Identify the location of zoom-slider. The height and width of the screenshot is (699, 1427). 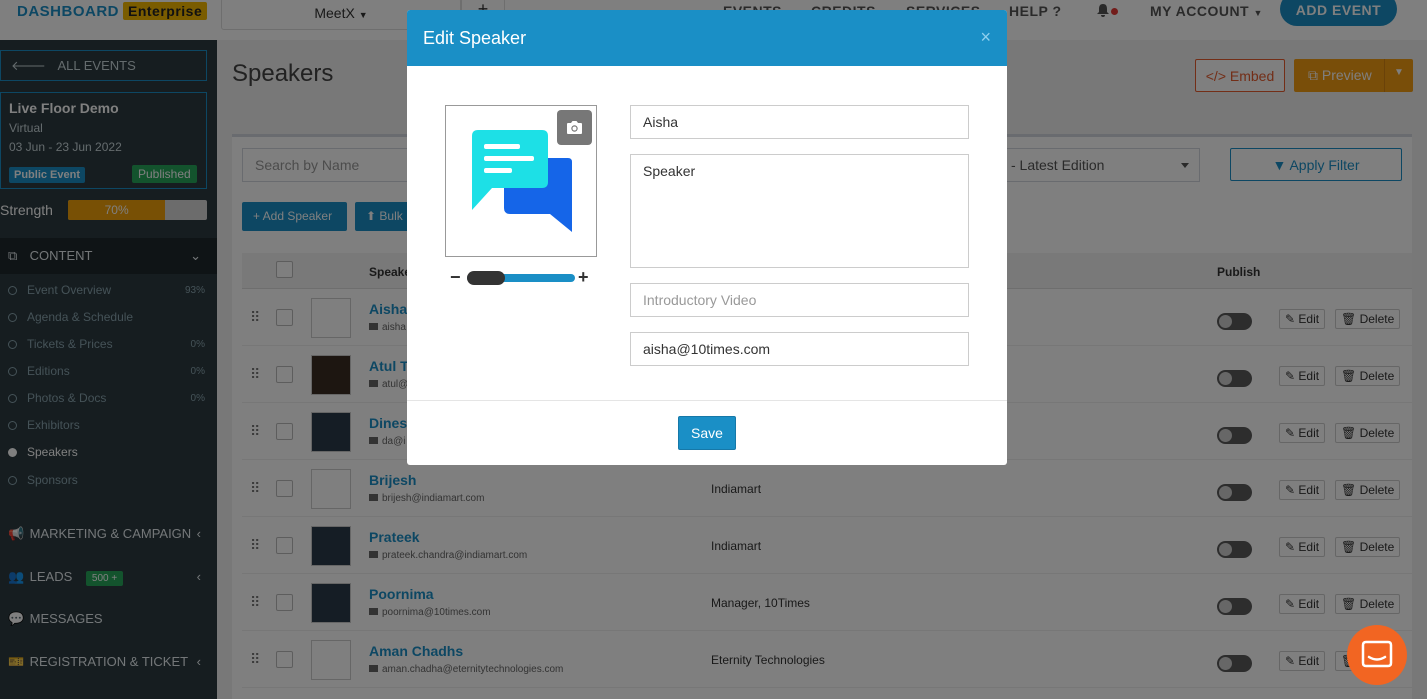
(521, 278).